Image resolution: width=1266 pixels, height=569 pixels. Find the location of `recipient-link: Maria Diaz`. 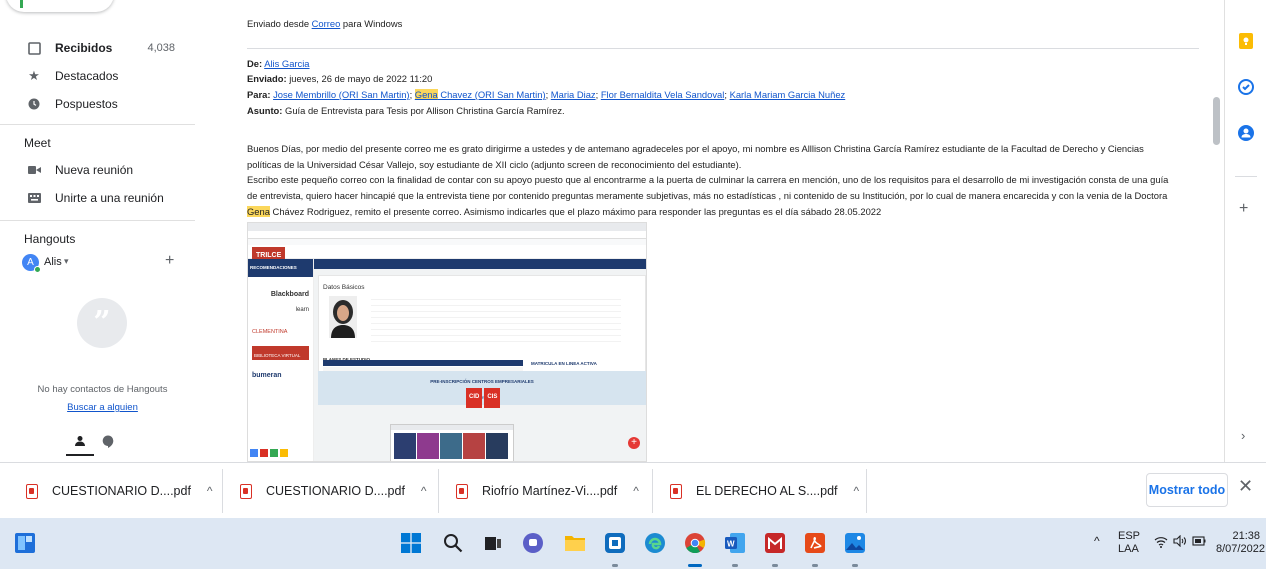

recipient-link: Maria Diaz is located at coordinates (573, 94).